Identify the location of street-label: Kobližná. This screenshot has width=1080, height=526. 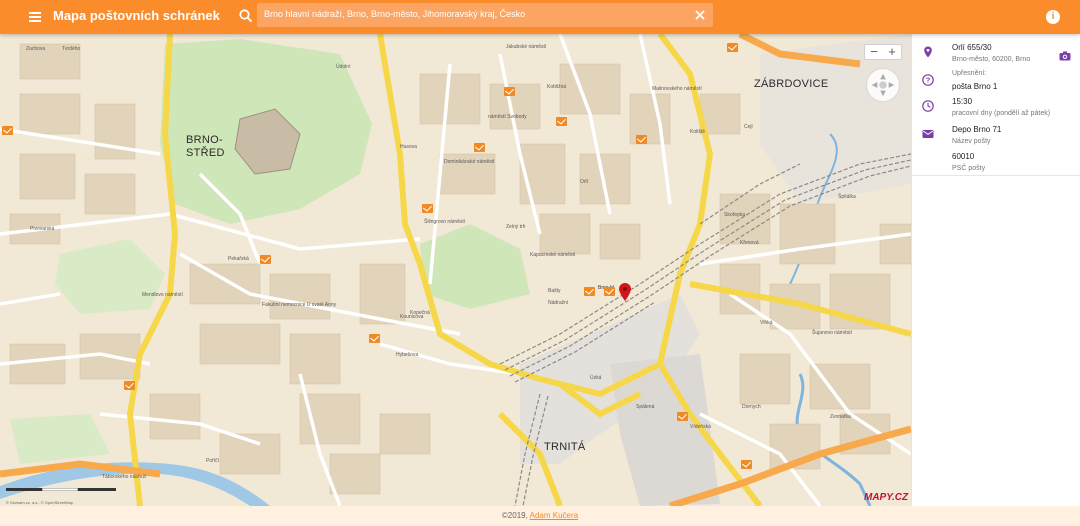
(557, 87).